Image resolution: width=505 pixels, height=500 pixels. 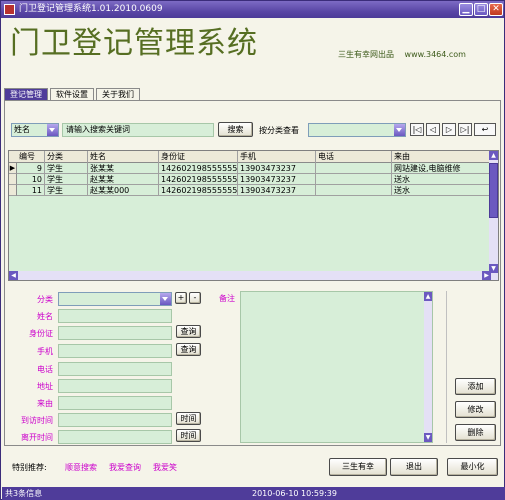 I want to click on visit-time-field, so click(x=115, y=420).